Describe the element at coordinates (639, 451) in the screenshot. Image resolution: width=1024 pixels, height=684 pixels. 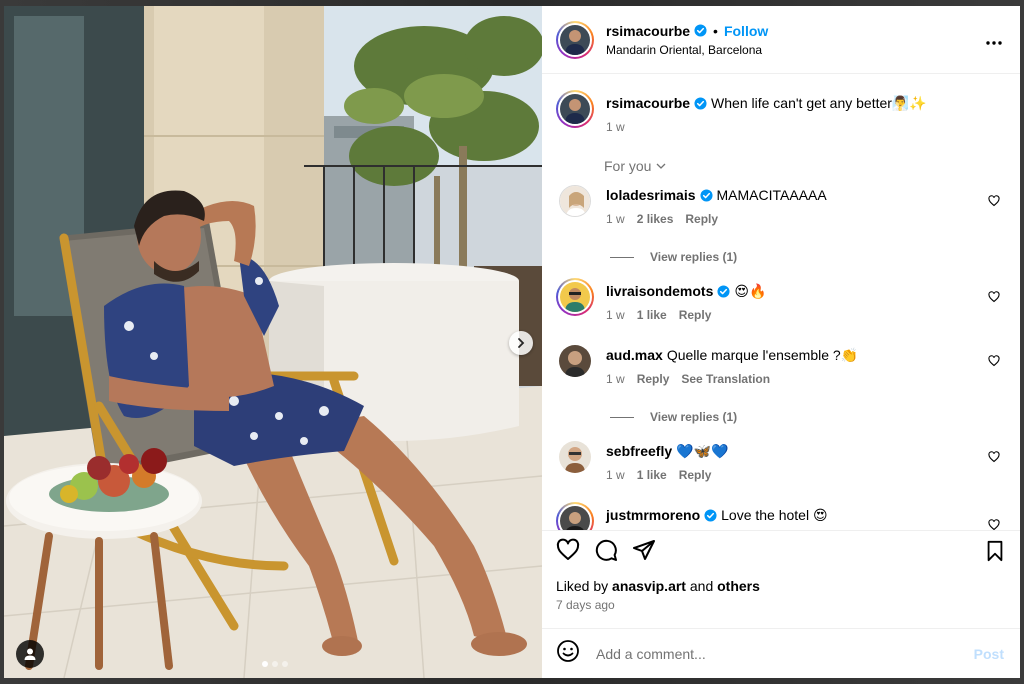
I see `comment-username: sebfreefly` at that location.